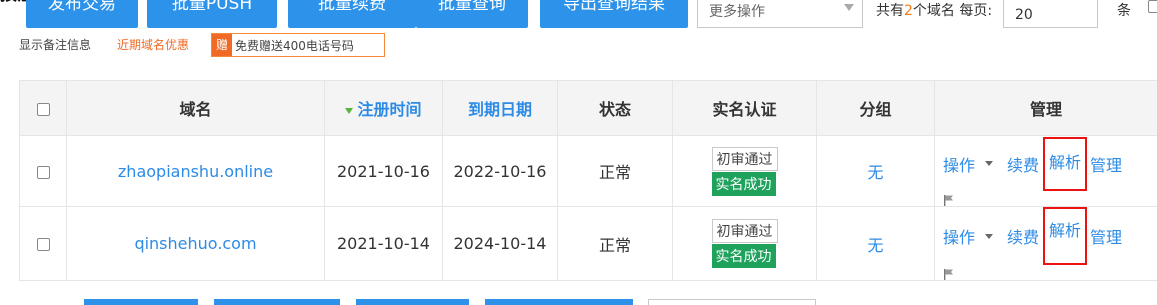  I want to click on col-reg-date: 注册时间, so click(383, 108).